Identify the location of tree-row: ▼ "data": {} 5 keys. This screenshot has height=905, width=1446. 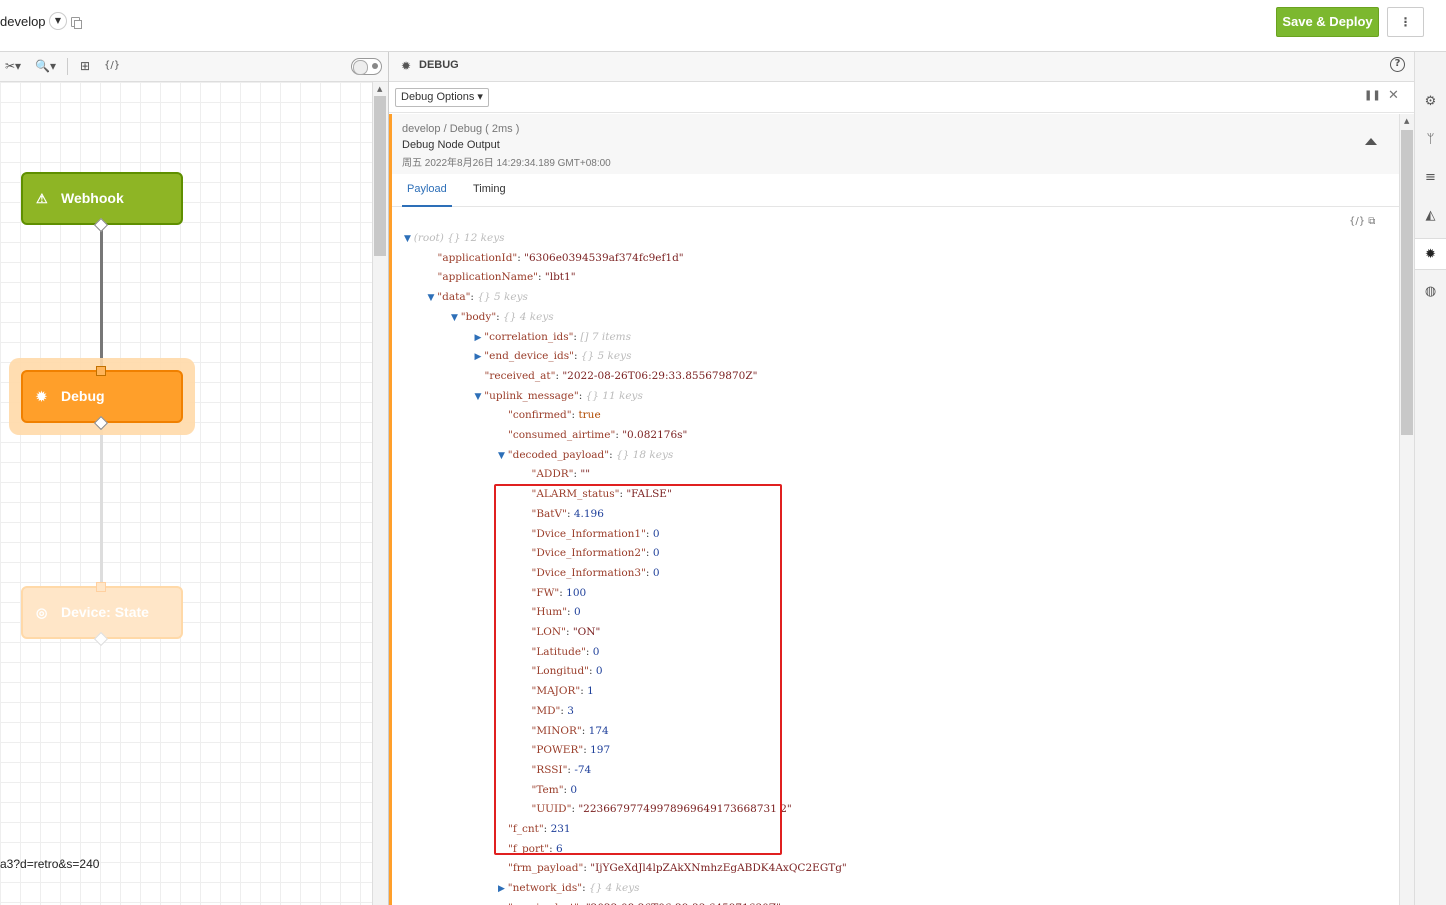
(478, 297).